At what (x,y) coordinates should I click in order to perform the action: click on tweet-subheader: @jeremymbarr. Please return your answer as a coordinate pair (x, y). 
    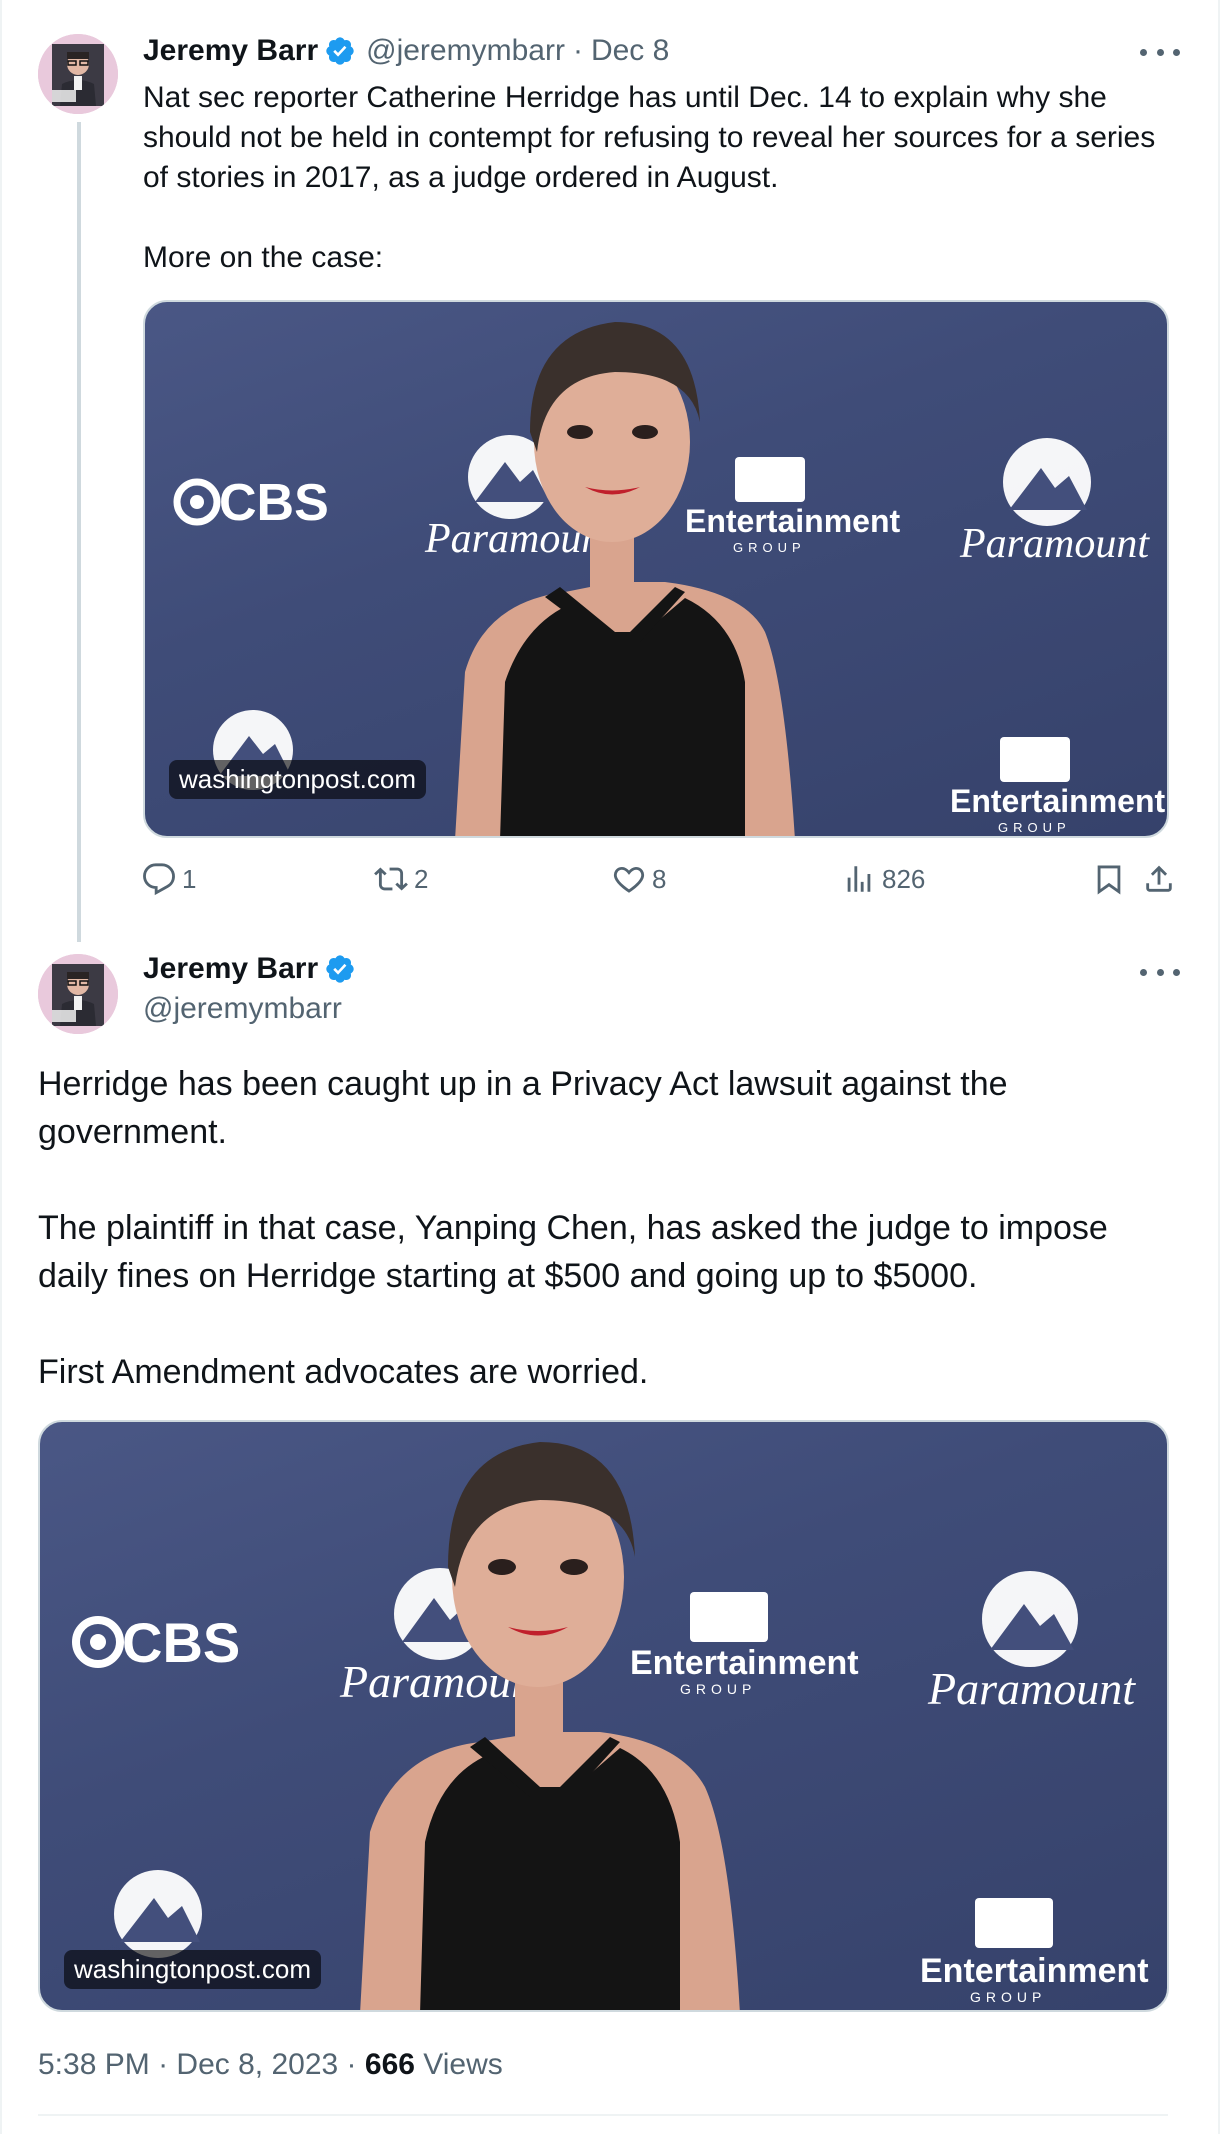
    Looking at the image, I should click on (242, 1009).